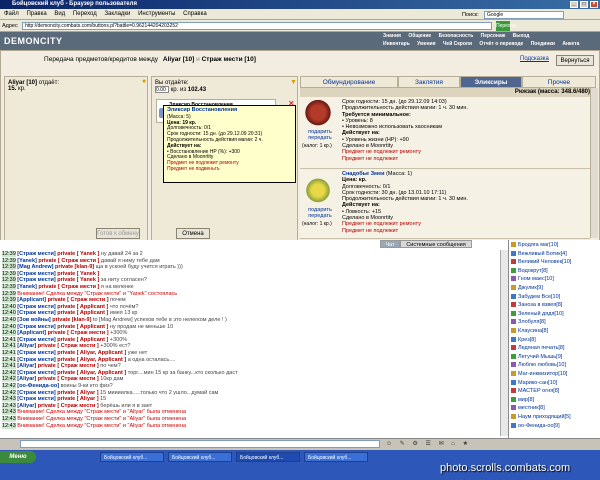 This screenshot has height=480, width=600. Describe the element at coordinates (528, 408) in the screenshot. I see `online-user: местник[8]` at that location.